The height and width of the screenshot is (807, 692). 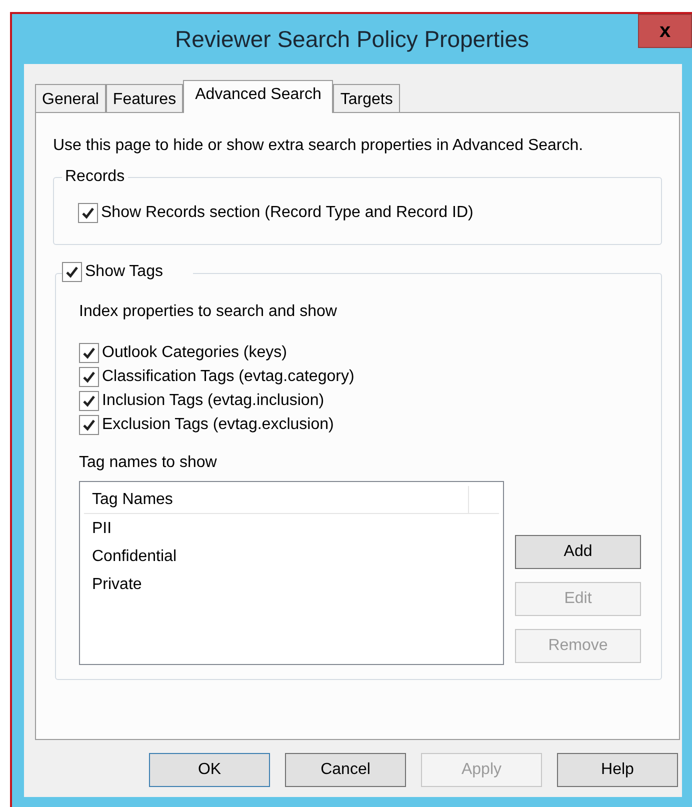 What do you see at coordinates (148, 463) in the screenshot?
I see `list-label: Tag names to show` at bounding box center [148, 463].